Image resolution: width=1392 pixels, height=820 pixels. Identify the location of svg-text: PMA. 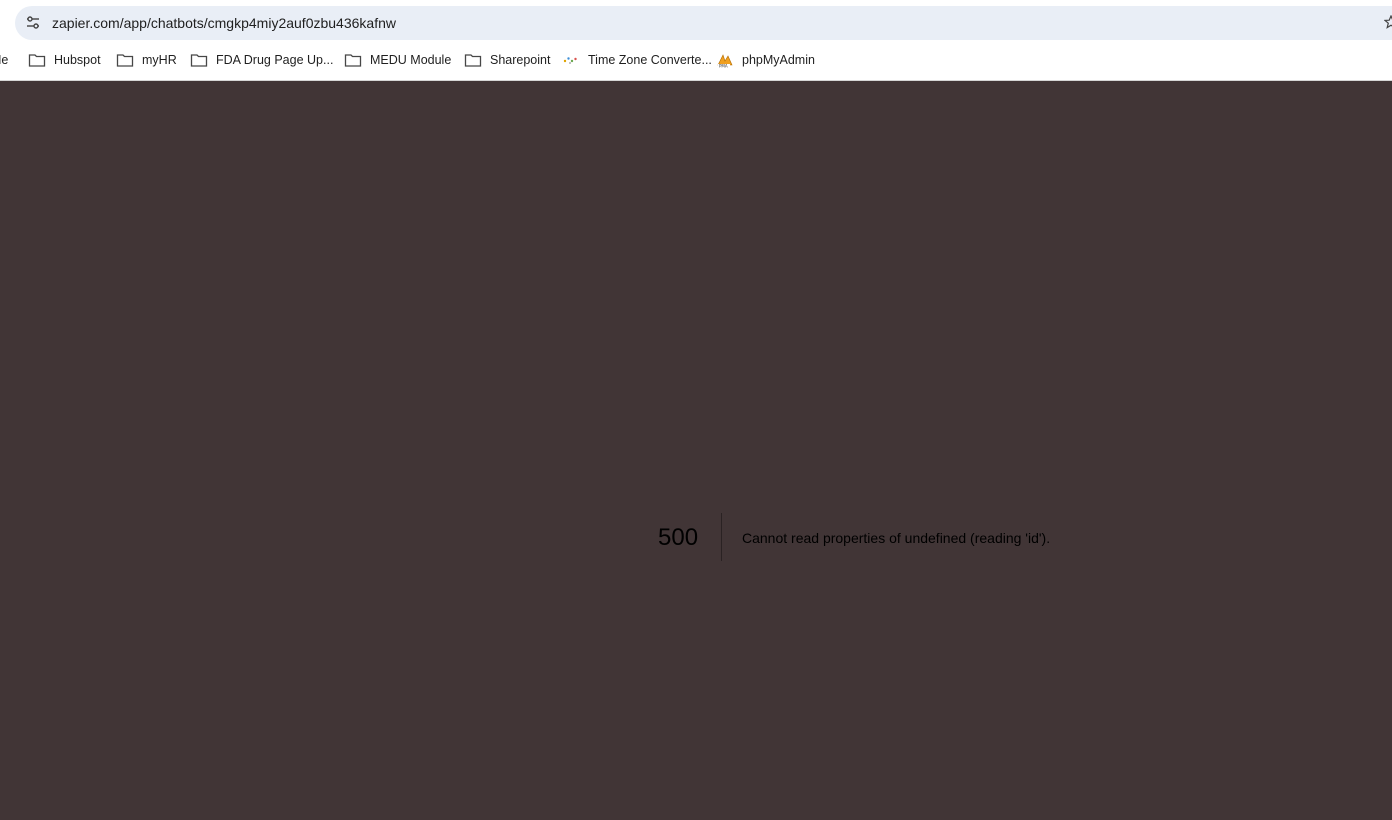
(723, 66).